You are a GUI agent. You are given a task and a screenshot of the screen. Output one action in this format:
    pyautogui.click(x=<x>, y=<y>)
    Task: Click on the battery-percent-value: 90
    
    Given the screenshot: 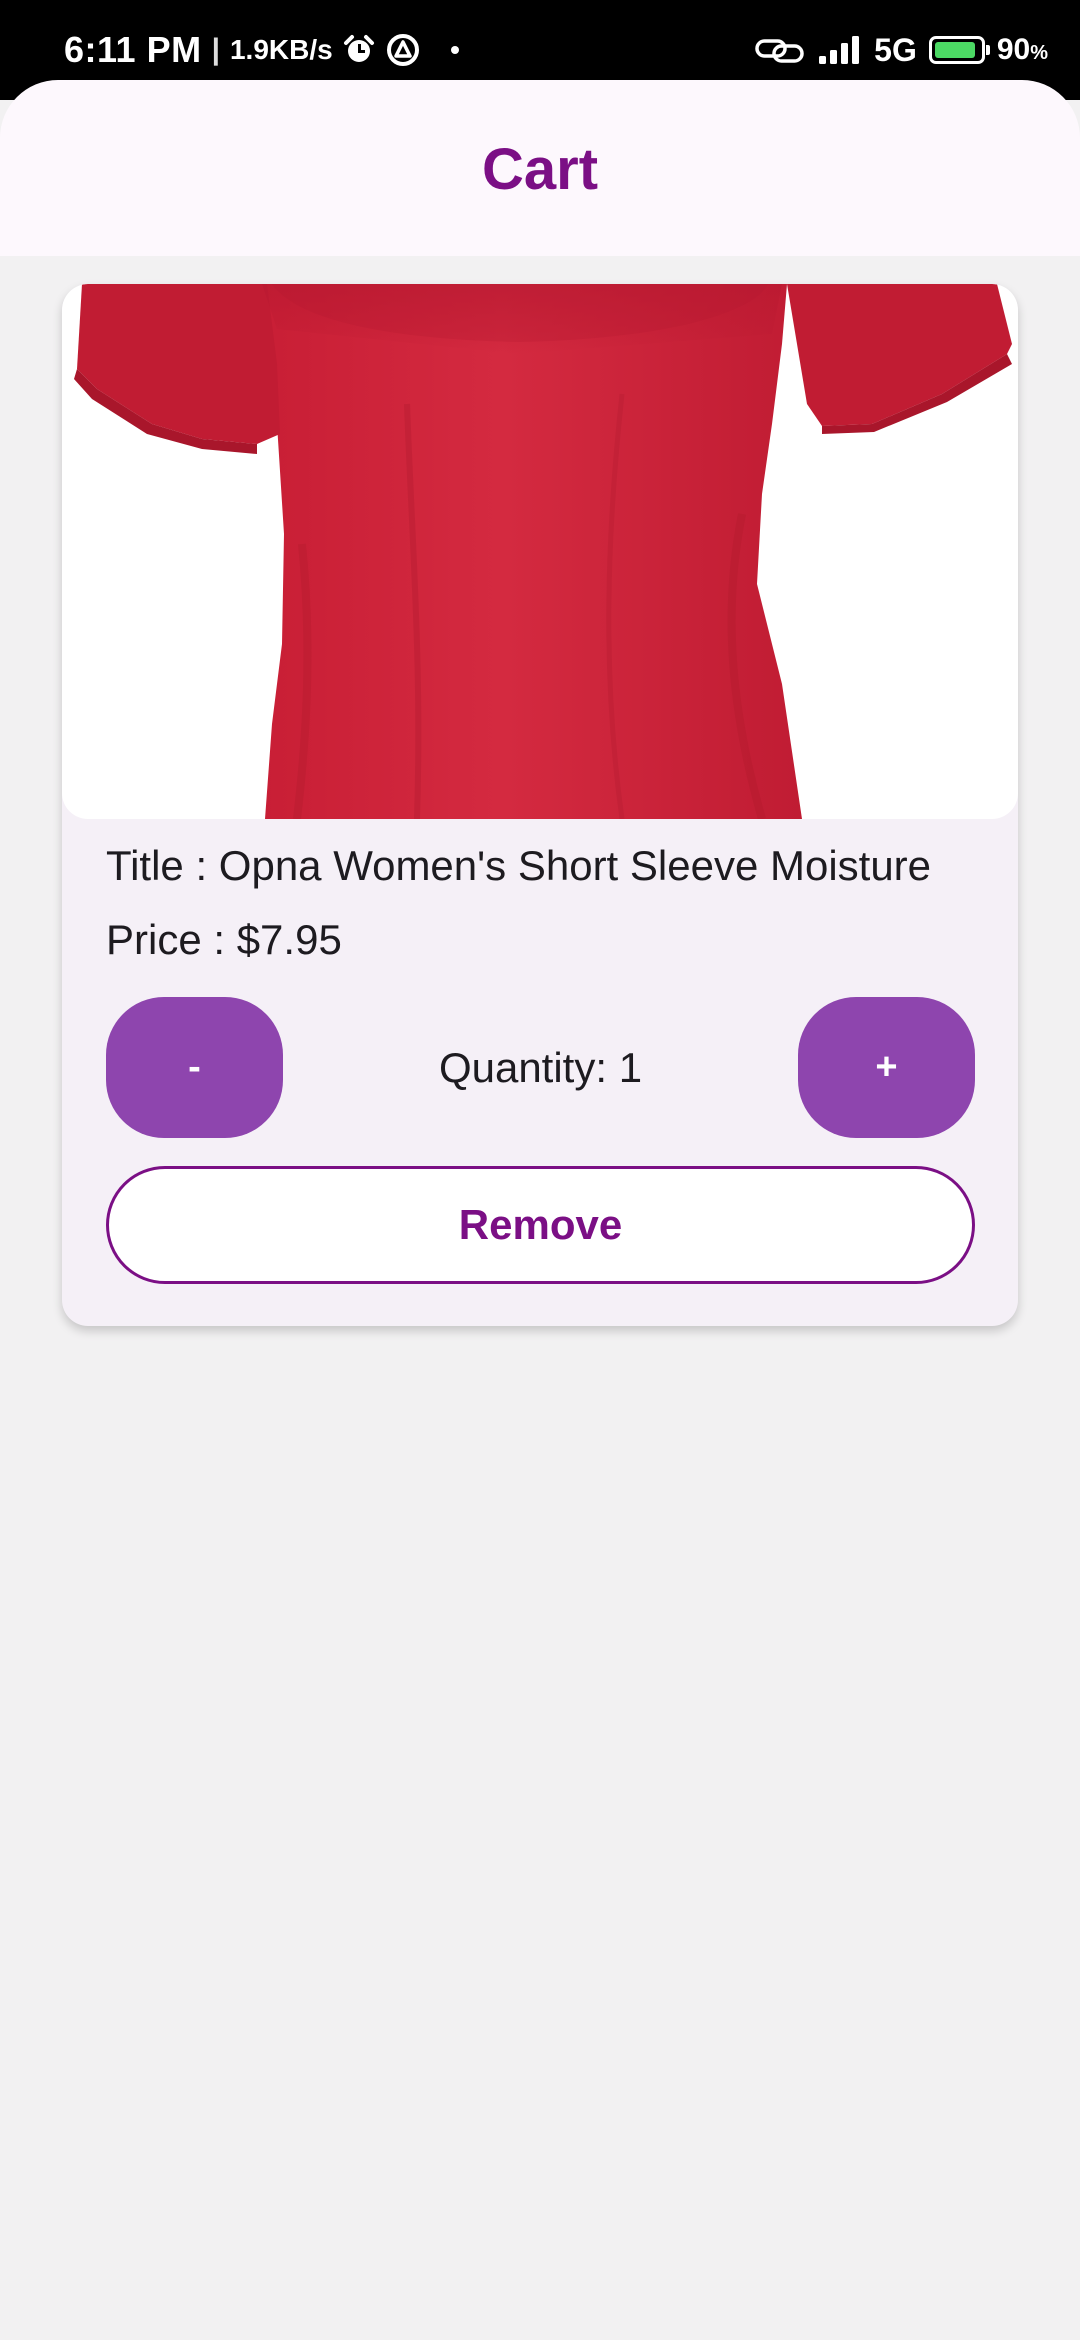 What is the action you would take?
    pyautogui.click(x=1013, y=49)
    